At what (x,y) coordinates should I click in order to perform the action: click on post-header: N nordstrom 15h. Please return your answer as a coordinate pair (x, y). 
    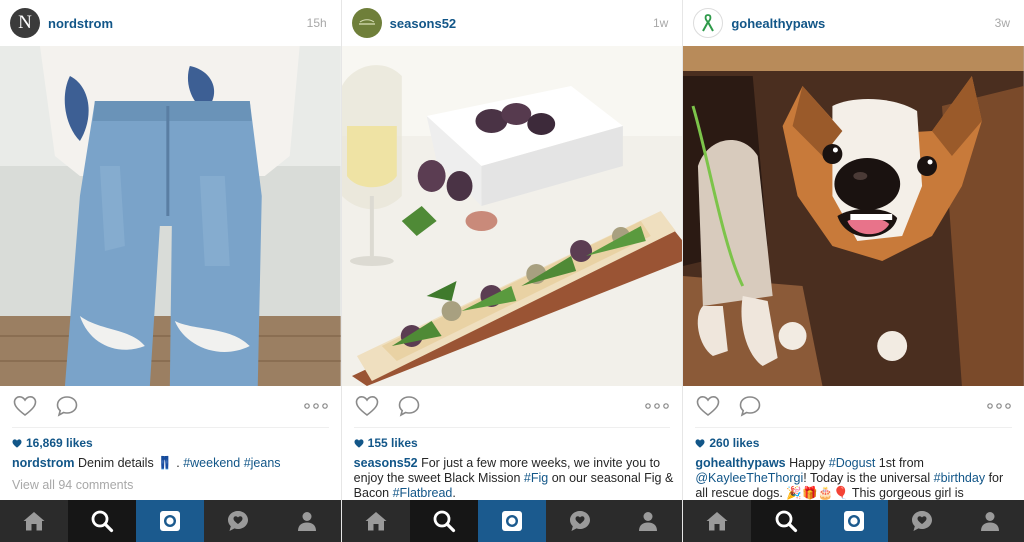
    Looking at the image, I should click on (170, 23).